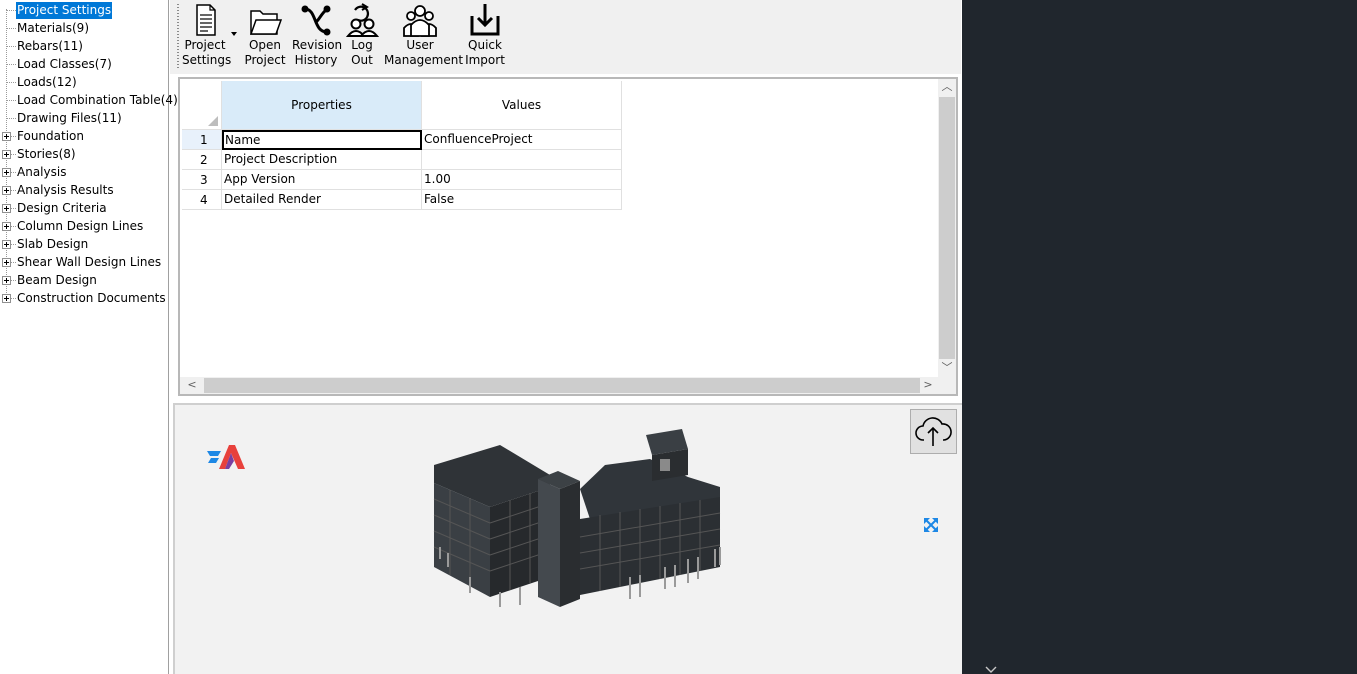  Describe the element at coordinates (362, 45) in the screenshot. I see `log-out-label-1: Log` at that location.